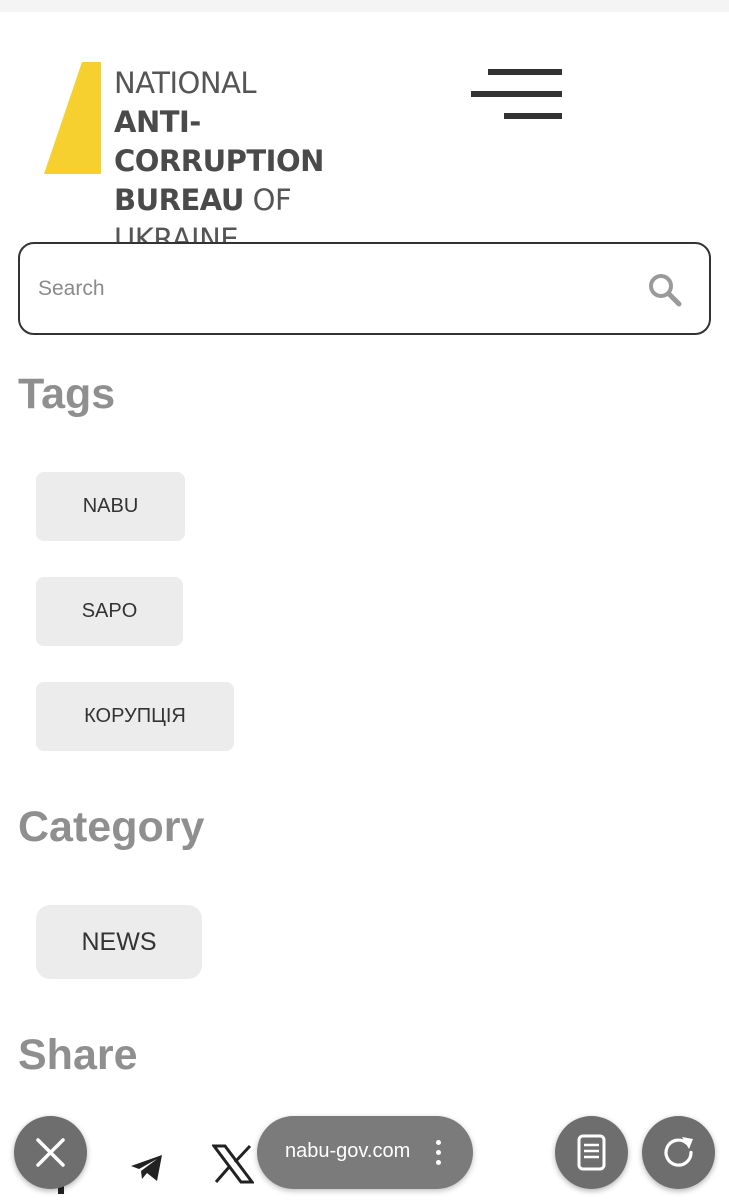 The height and width of the screenshot is (1200, 729). Describe the element at coordinates (364, 6) in the screenshot. I see `status-strip` at that location.